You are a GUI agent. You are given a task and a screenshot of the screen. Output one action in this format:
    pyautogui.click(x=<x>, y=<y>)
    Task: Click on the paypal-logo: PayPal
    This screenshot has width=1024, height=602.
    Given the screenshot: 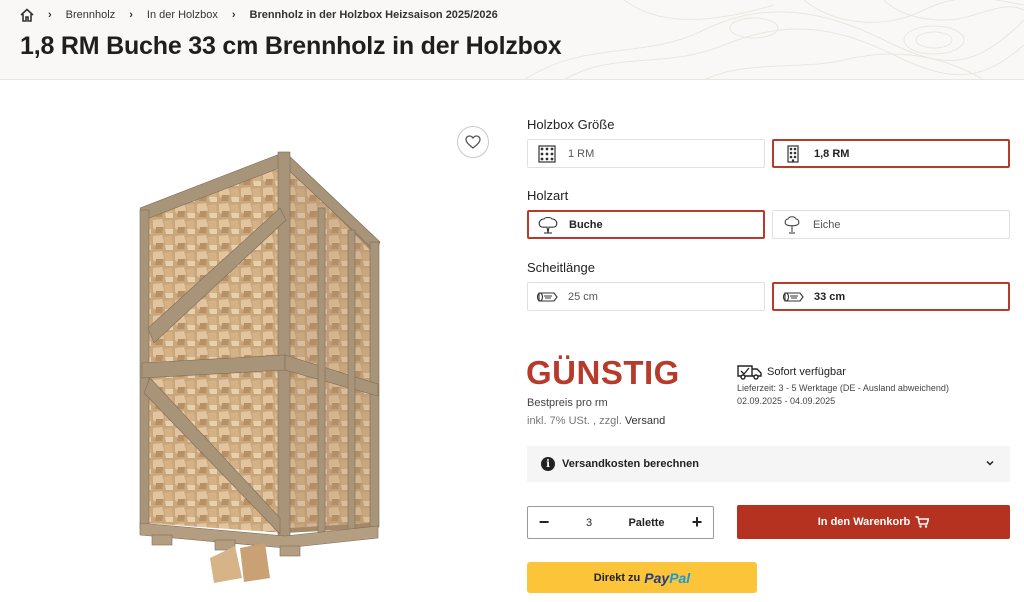 What is the action you would take?
    pyautogui.click(x=667, y=577)
    